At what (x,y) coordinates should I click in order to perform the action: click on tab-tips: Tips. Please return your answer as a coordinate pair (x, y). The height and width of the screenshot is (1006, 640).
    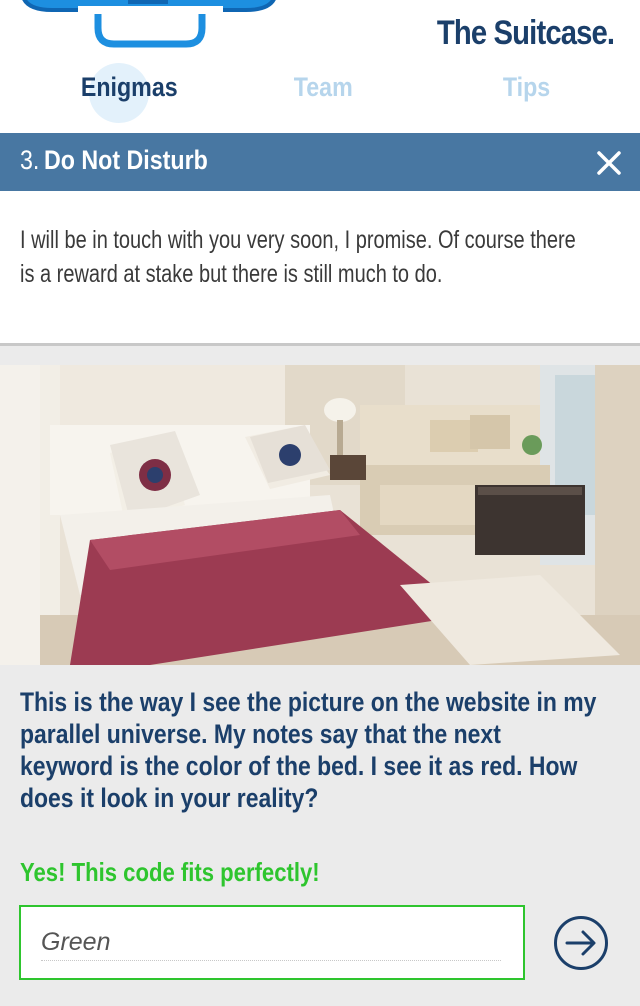
    Looking at the image, I should click on (526, 87).